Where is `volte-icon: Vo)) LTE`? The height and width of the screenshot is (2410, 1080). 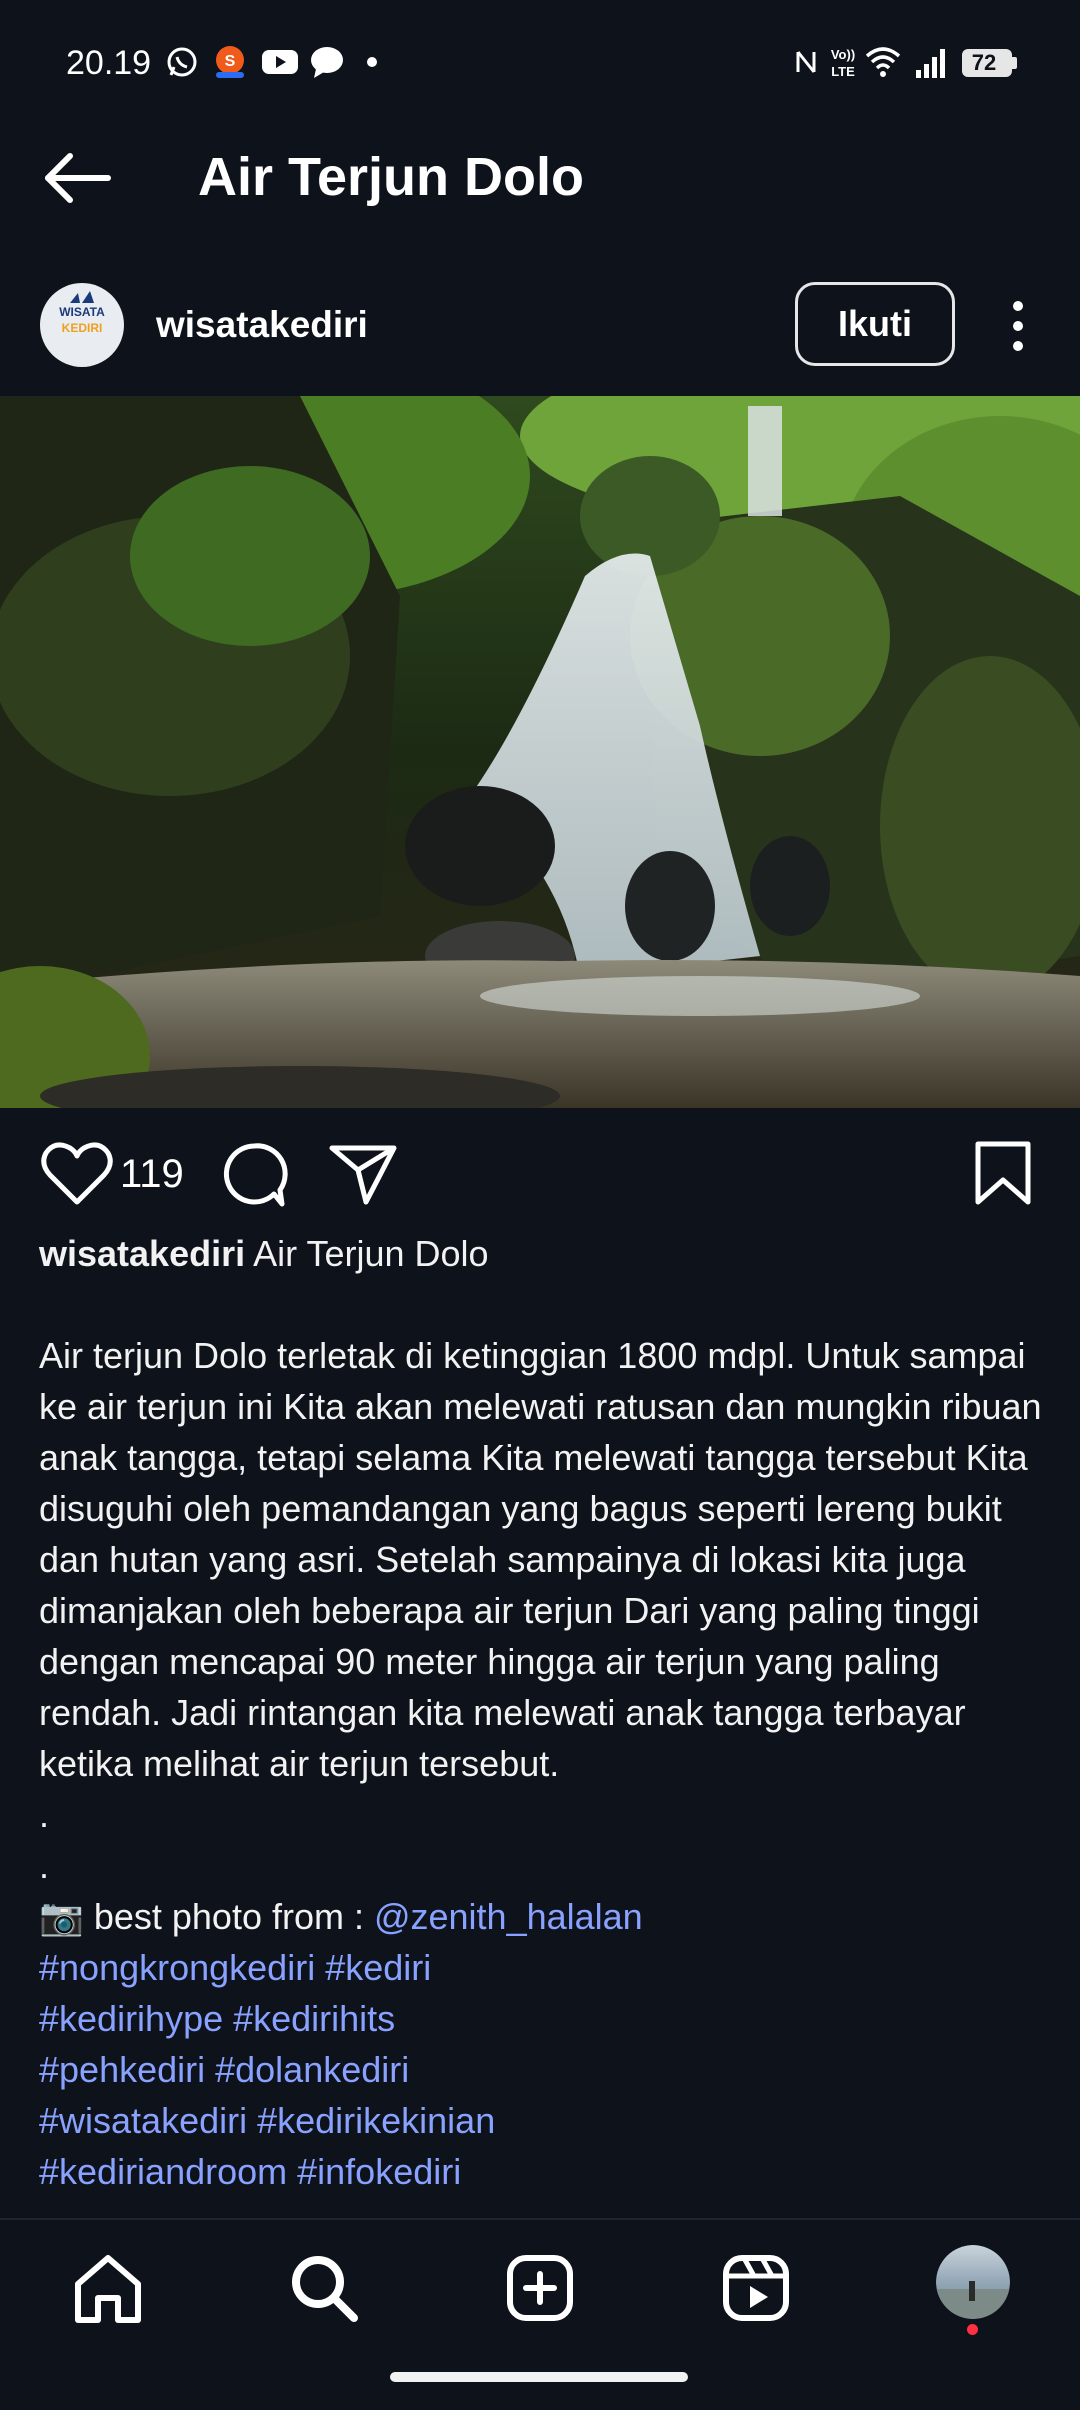
volte-icon: Vo)) LTE is located at coordinates (843, 63).